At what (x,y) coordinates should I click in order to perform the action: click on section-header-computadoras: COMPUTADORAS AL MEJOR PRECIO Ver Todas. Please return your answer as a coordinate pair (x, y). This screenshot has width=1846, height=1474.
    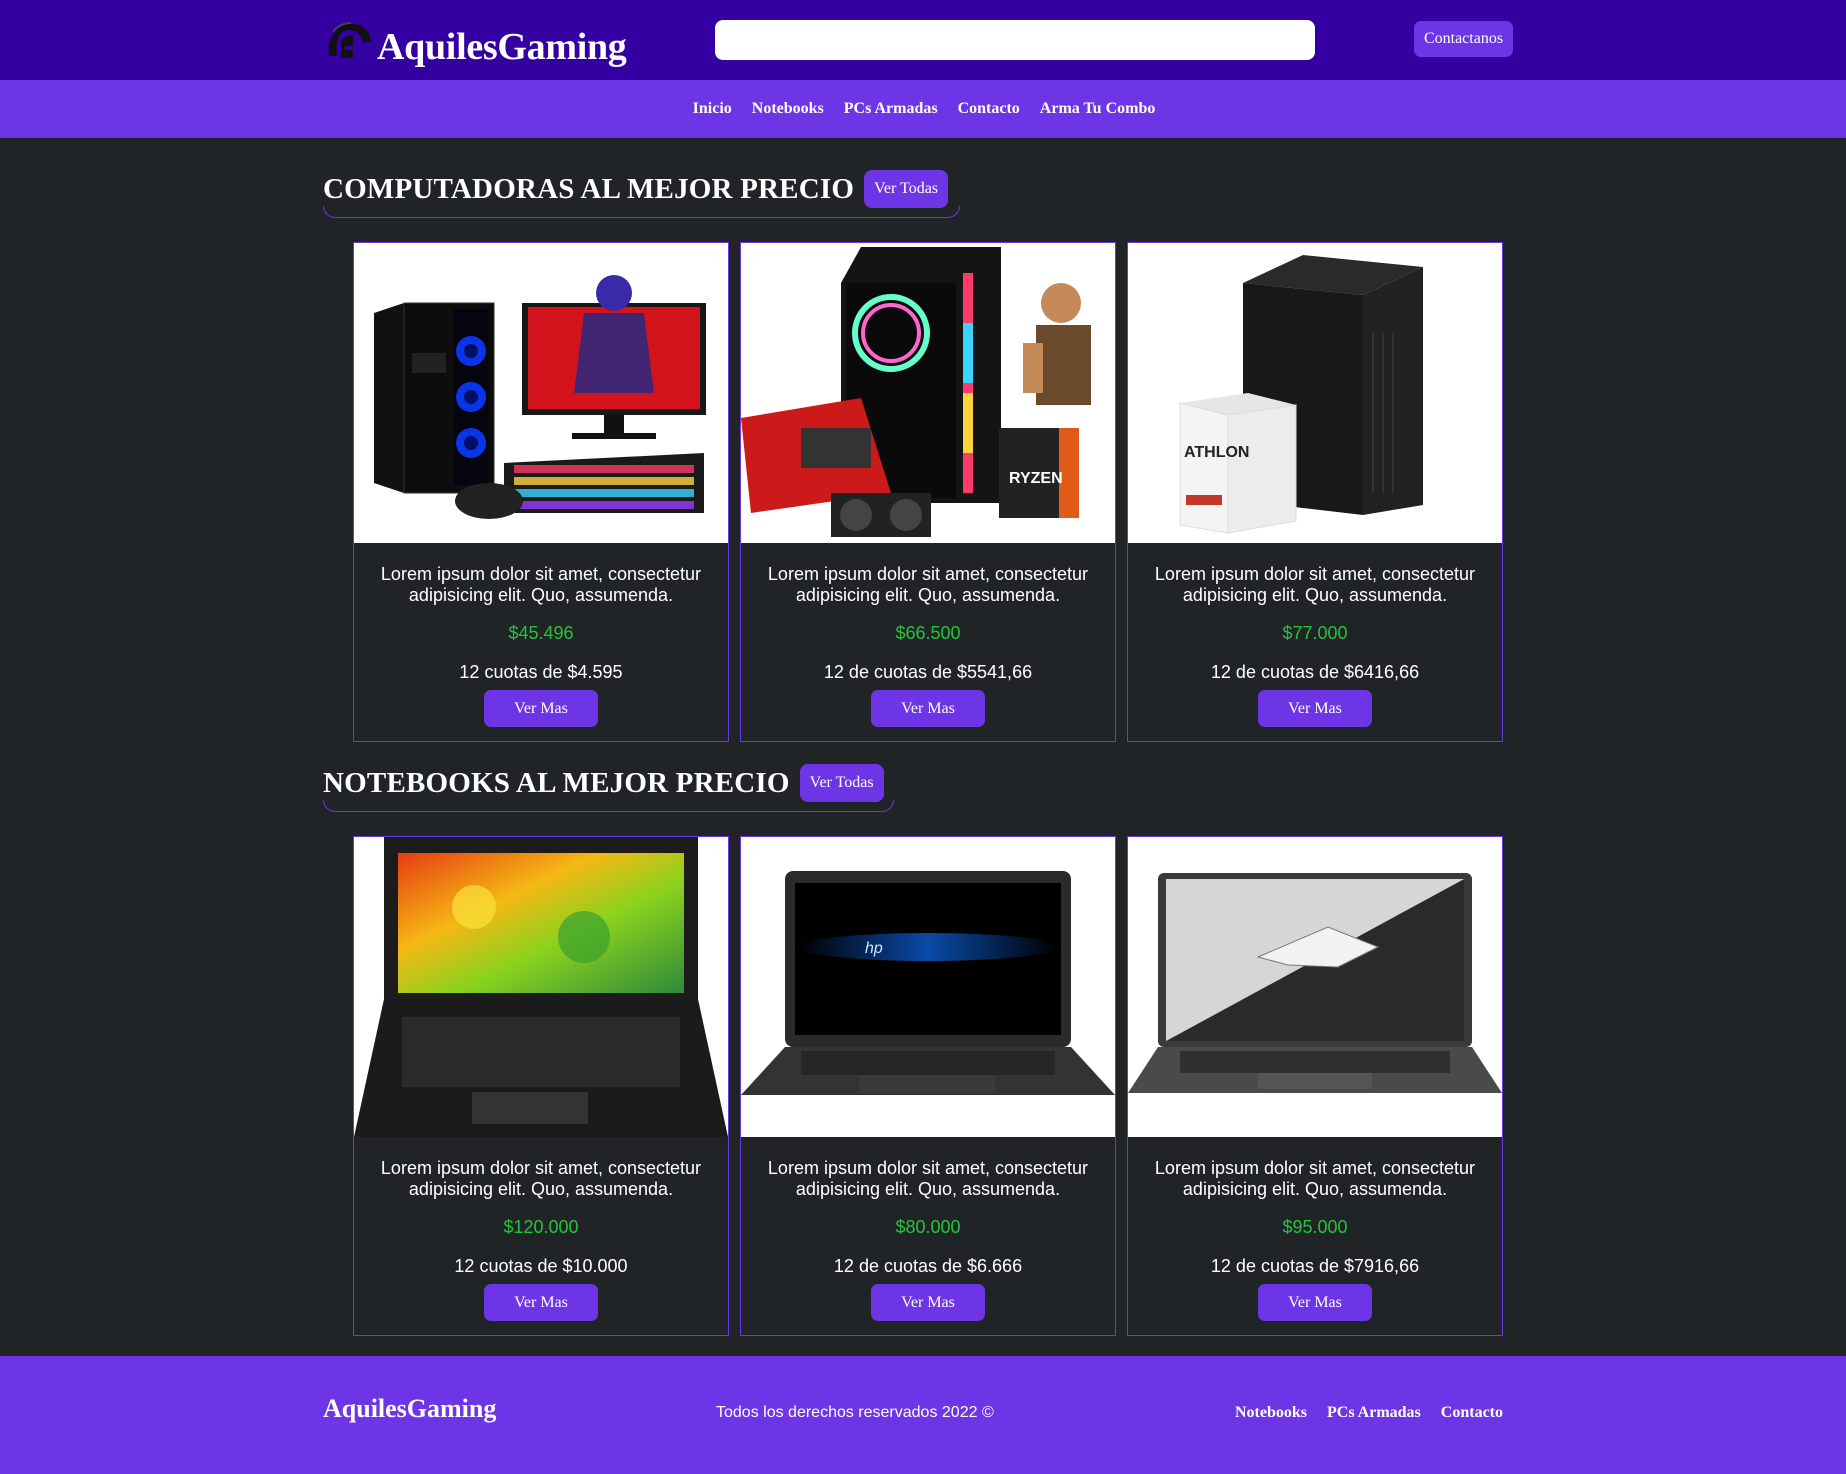
    Looking at the image, I should click on (636, 189).